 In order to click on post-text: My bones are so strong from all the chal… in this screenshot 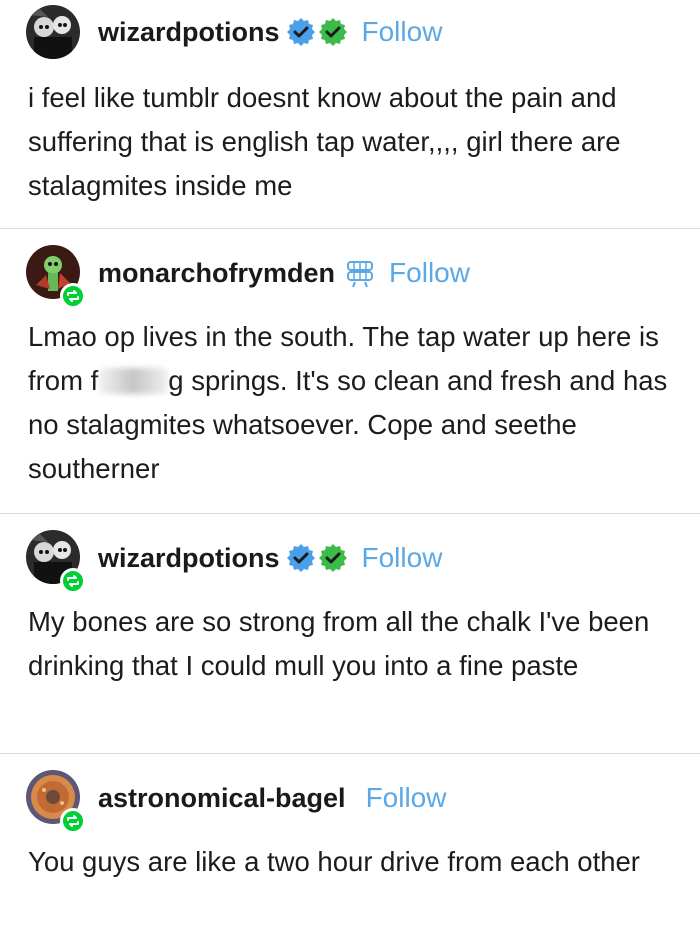, I will do `click(339, 643)`.